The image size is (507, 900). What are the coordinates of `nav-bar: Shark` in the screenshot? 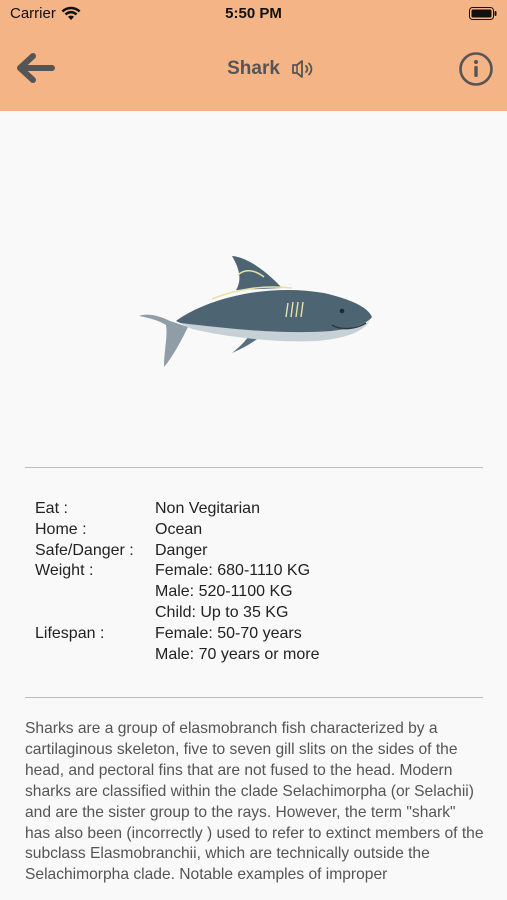 It's located at (253, 69).